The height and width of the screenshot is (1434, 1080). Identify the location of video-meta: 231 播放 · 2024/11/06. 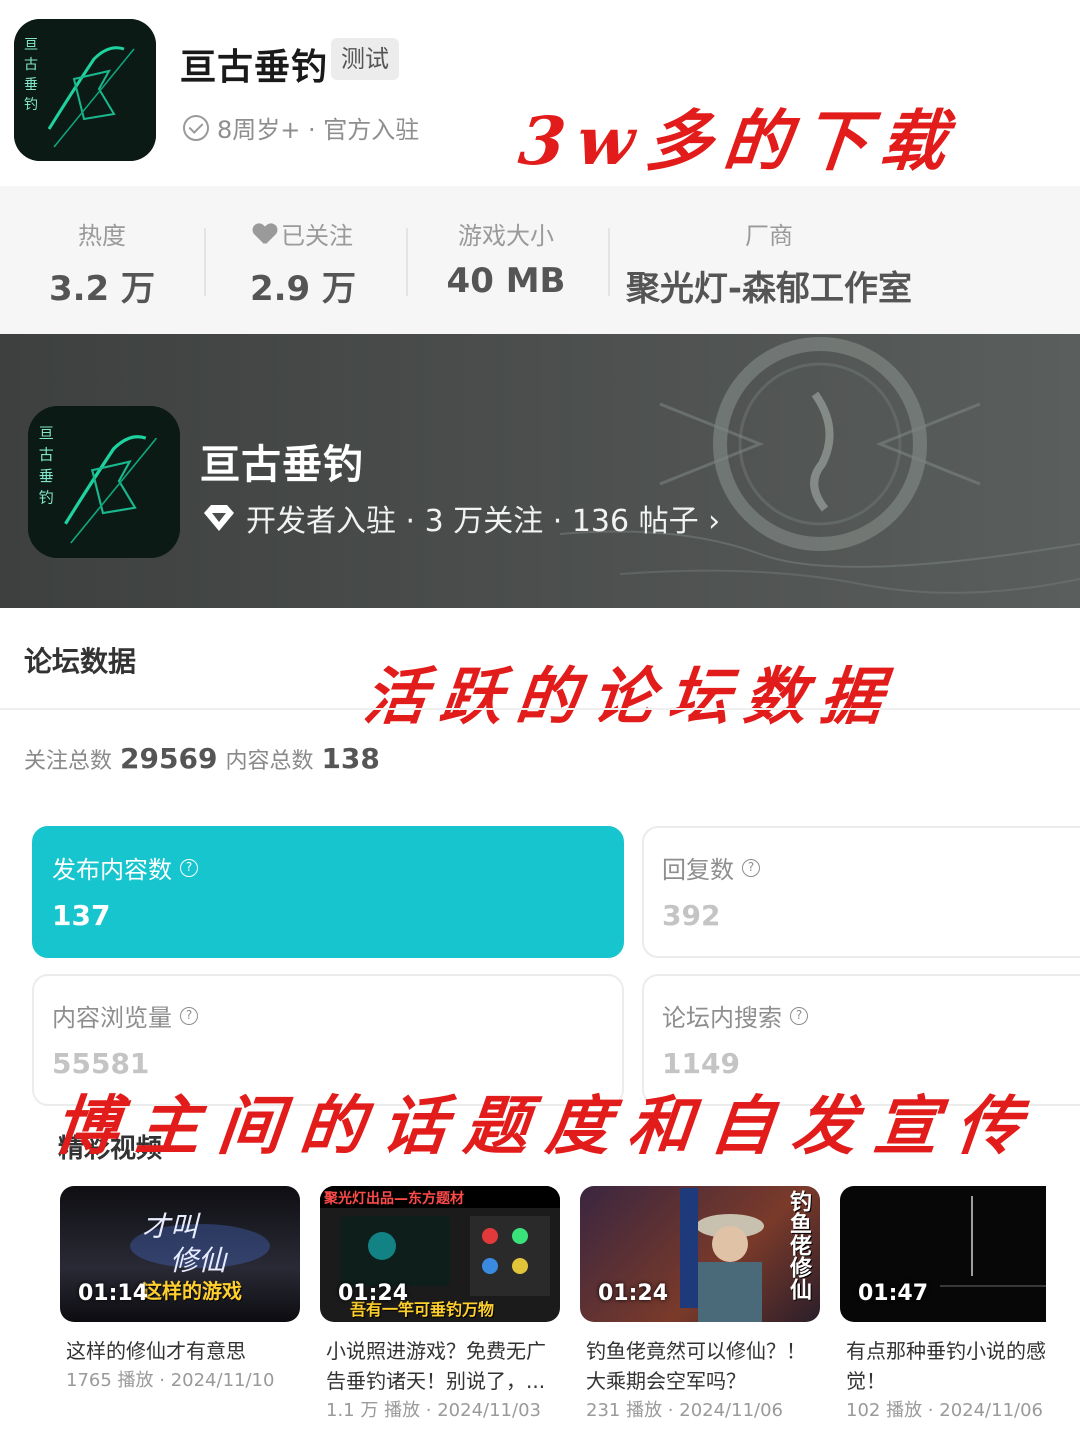
(684, 1410).